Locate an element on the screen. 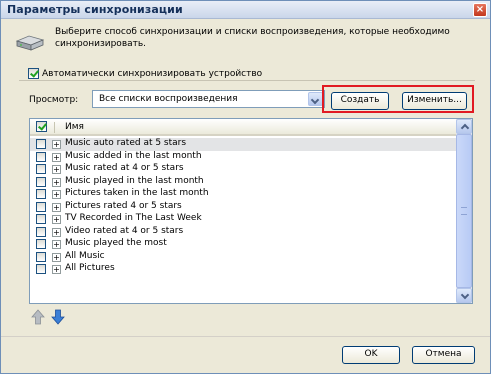 The height and width of the screenshot is (374, 491). chevron-down-icon is located at coordinates (315, 99).